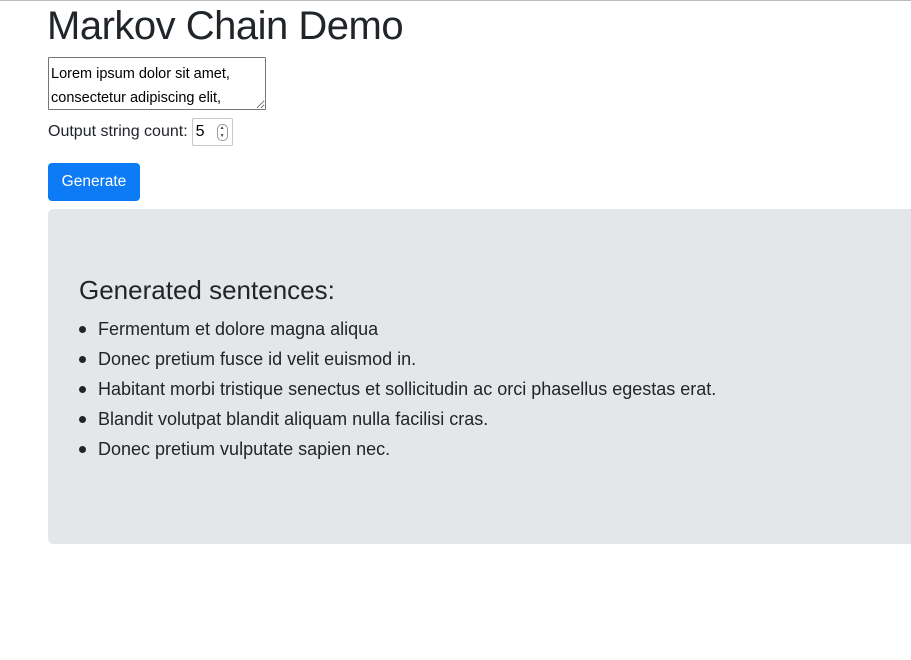  What do you see at coordinates (257, 359) in the screenshot?
I see `sentence-text: Donec pretium fusce id velit euismod in.` at bounding box center [257, 359].